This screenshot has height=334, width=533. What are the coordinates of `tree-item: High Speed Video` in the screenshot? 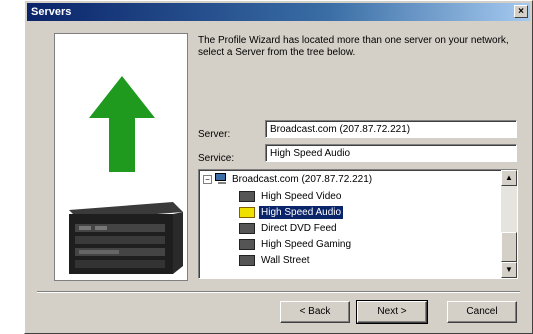 It's located at (296, 196).